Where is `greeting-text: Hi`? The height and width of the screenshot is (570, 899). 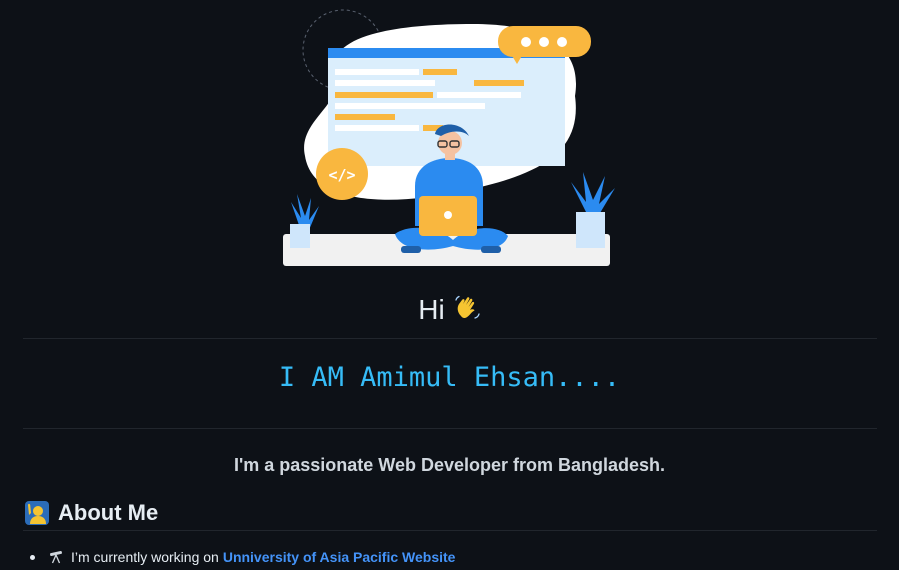 greeting-text: Hi is located at coordinates (431, 309).